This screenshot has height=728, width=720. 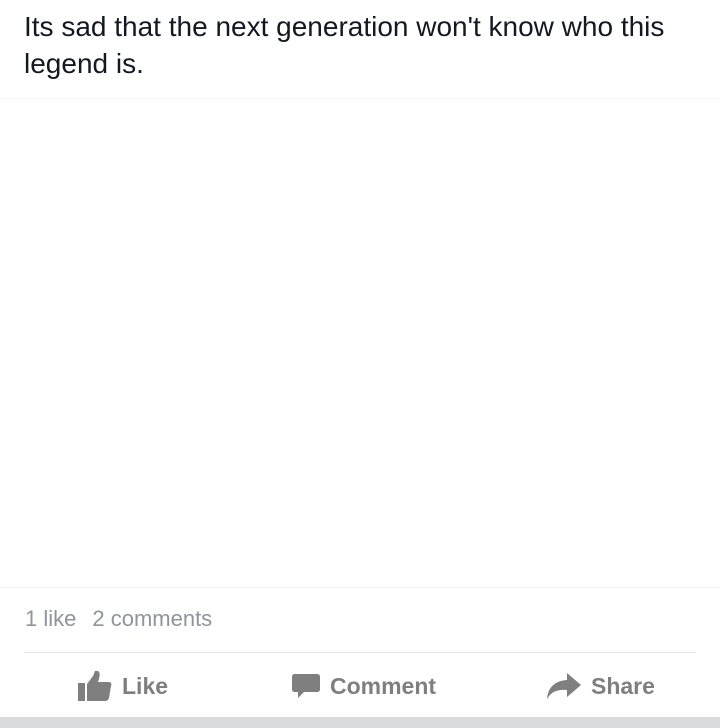 What do you see at coordinates (152, 619) in the screenshot?
I see `comments-count-link: 2 comments` at bounding box center [152, 619].